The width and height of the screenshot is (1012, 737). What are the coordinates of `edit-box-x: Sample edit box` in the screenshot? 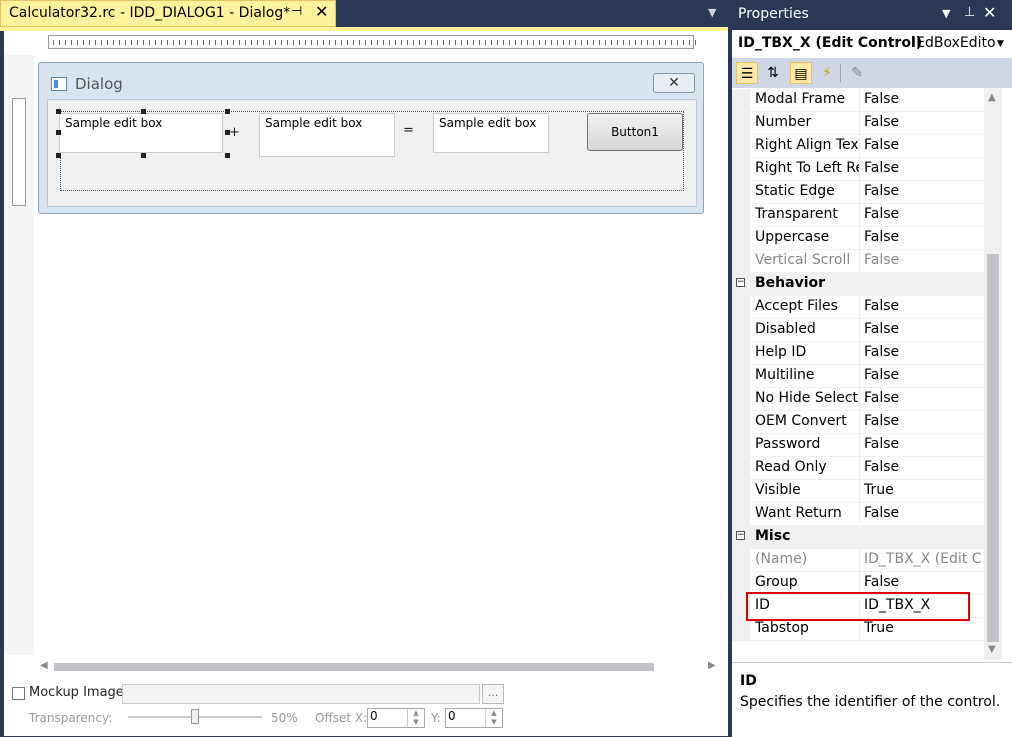 It's located at (141, 133).